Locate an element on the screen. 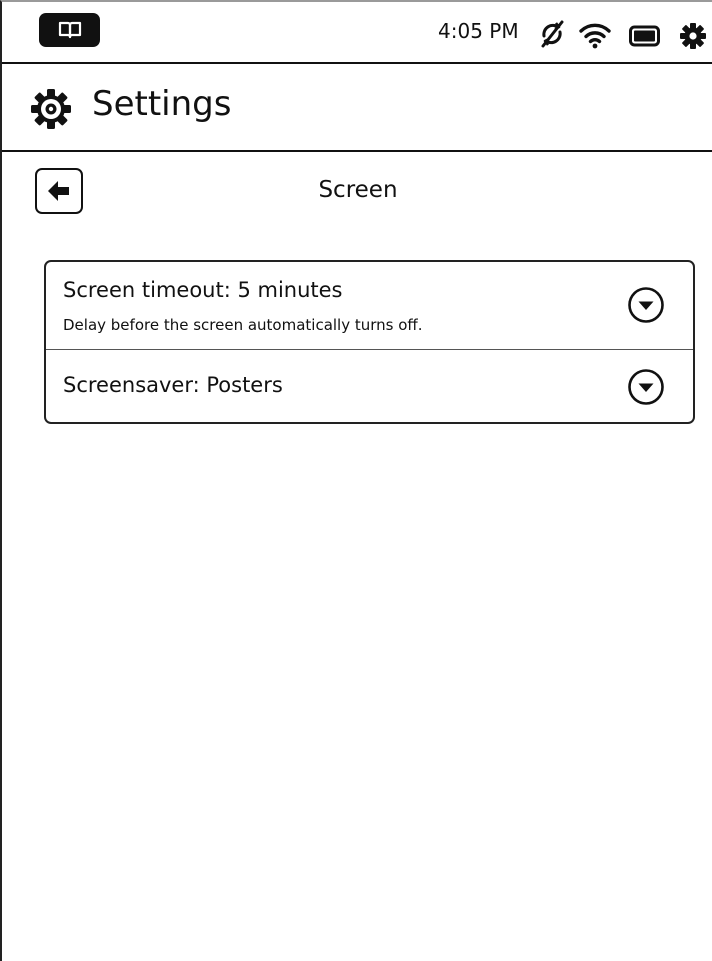  title-bar: Settings is located at coordinates (357, 108).